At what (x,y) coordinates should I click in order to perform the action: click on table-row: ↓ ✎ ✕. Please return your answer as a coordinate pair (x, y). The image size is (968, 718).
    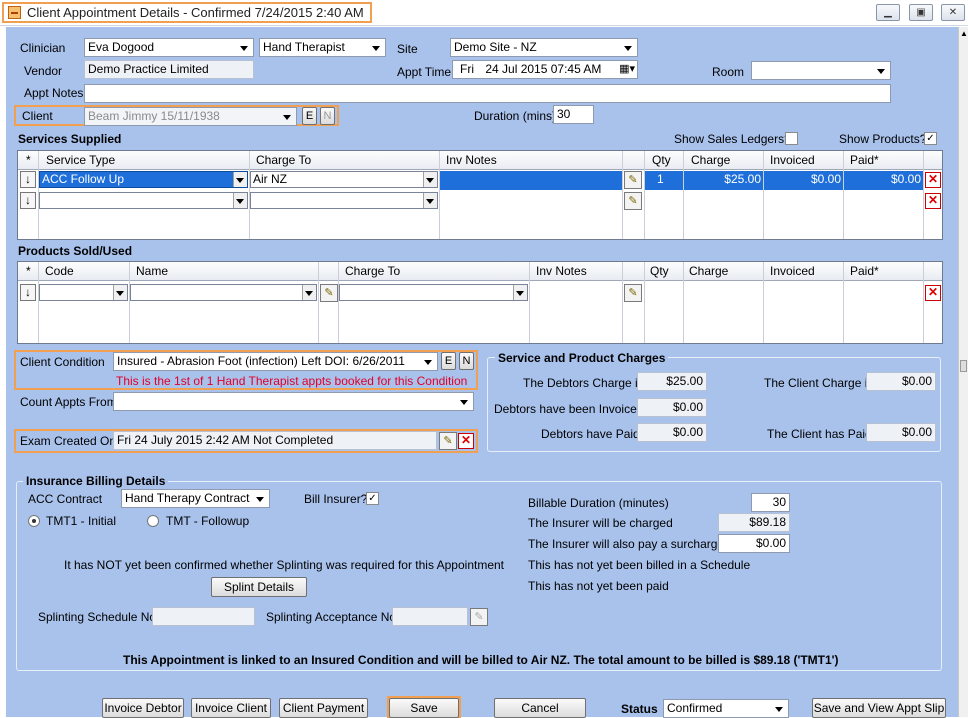
    Looking at the image, I should click on (480, 201).